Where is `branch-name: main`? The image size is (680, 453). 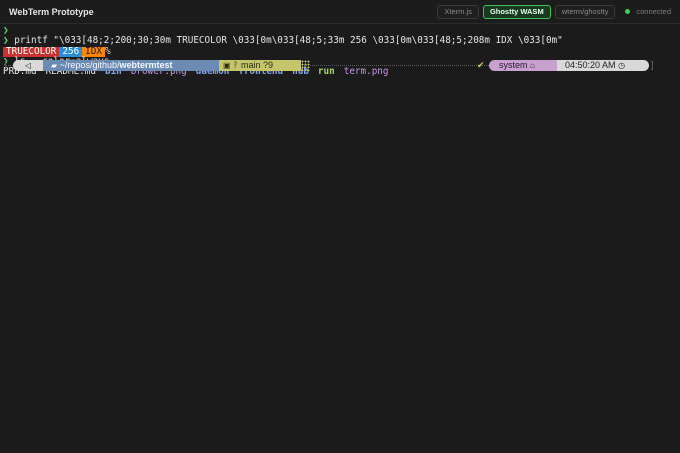
branch-name: main is located at coordinates (251, 65).